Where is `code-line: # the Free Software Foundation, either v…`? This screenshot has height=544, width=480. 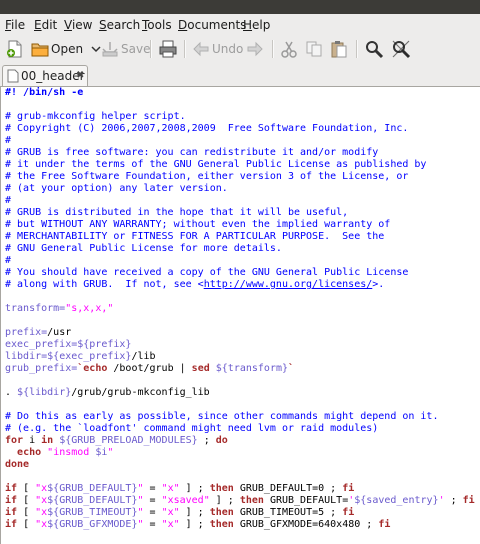 code-line: # the Free Software Foundation, either v… is located at coordinates (207, 176).